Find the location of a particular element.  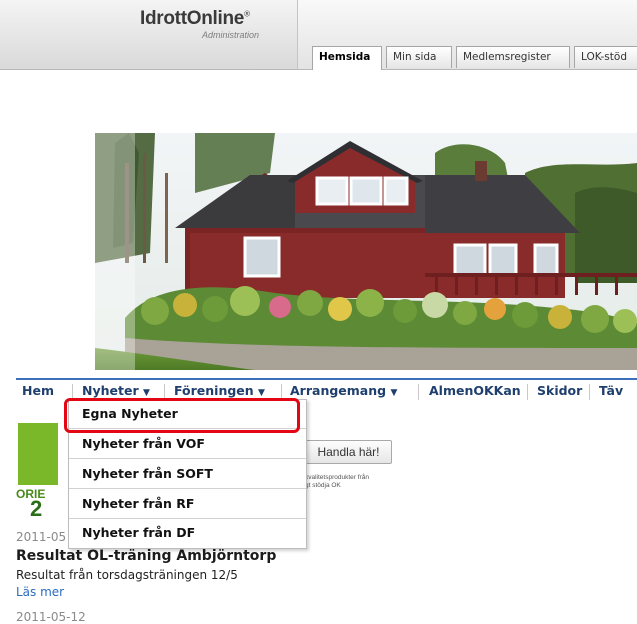

orientering-logo-s is located at coordinates (38, 454).